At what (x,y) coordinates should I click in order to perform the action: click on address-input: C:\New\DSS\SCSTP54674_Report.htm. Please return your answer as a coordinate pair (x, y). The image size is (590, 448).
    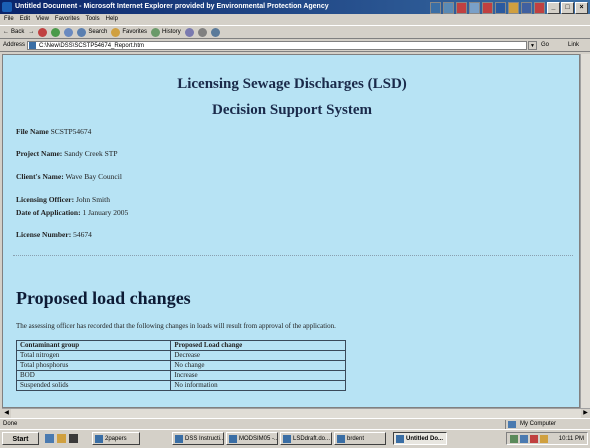
    Looking at the image, I should click on (277, 45).